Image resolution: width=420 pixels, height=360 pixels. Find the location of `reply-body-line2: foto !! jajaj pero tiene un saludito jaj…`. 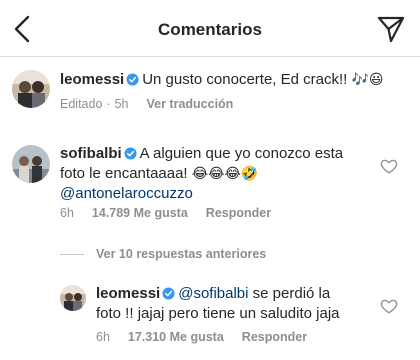

reply-body-line2: foto !! jajaj pero tiene un saludito jaj… is located at coordinates (218, 313).